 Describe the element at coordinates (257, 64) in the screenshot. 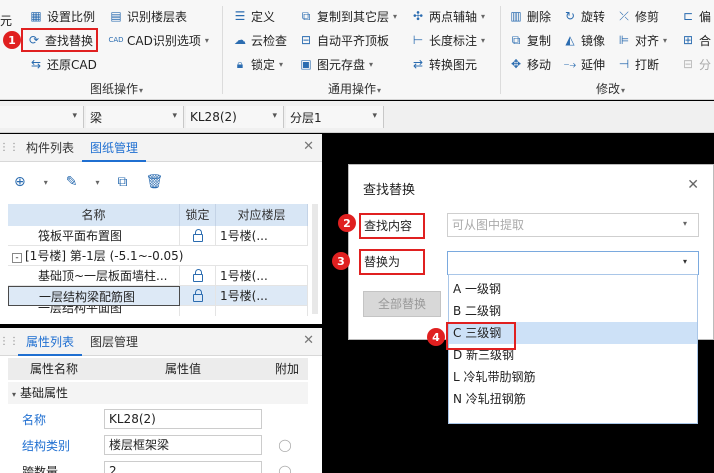

I see `lock-button: 🔒︎ 锁定 ▾` at that location.